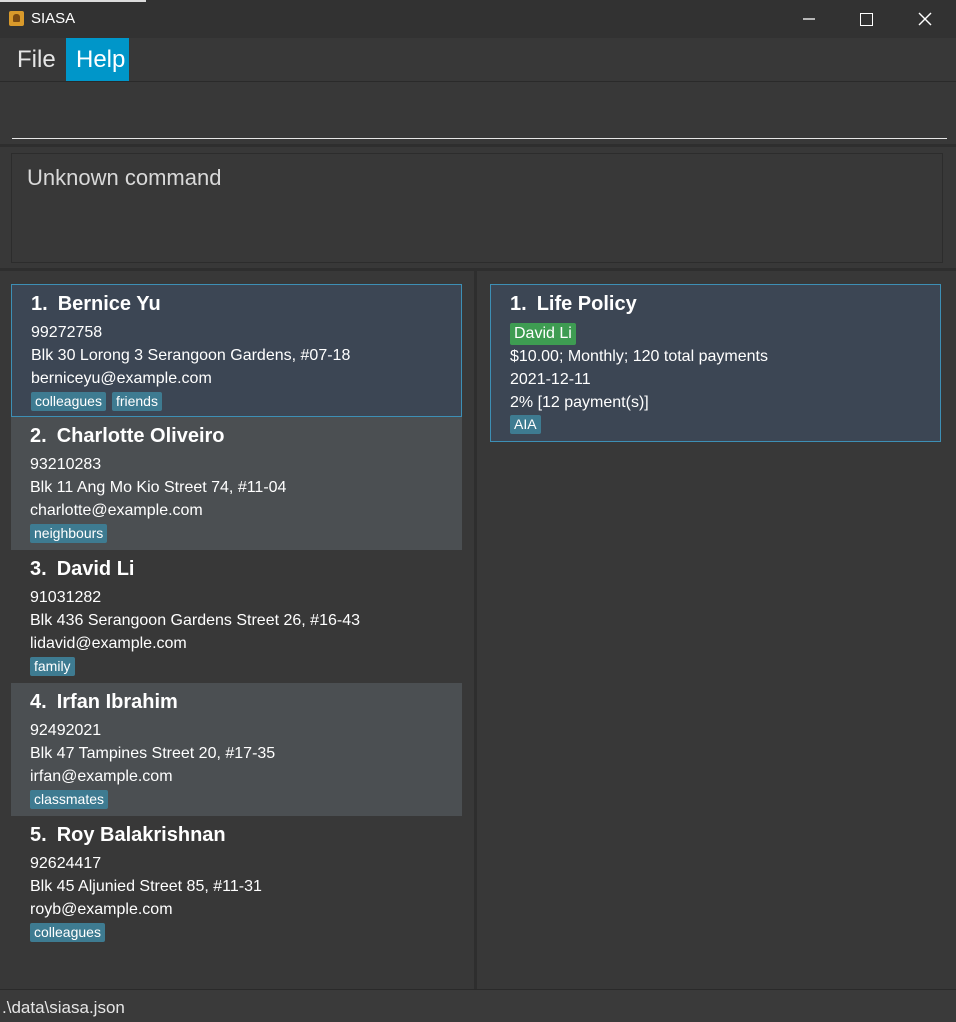  What do you see at coordinates (109, 304) in the screenshot?
I see `person-name: Bernice Yu` at bounding box center [109, 304].